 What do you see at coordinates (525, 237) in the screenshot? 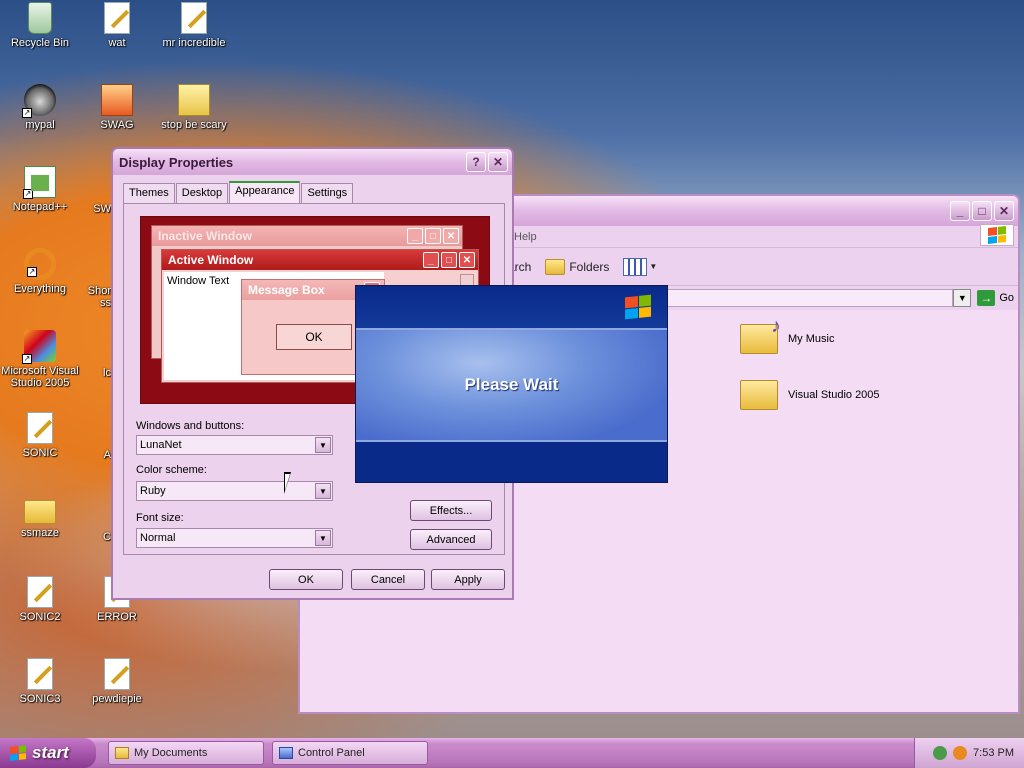
I see `menu-help: Help` at bounding box center [525, 237].